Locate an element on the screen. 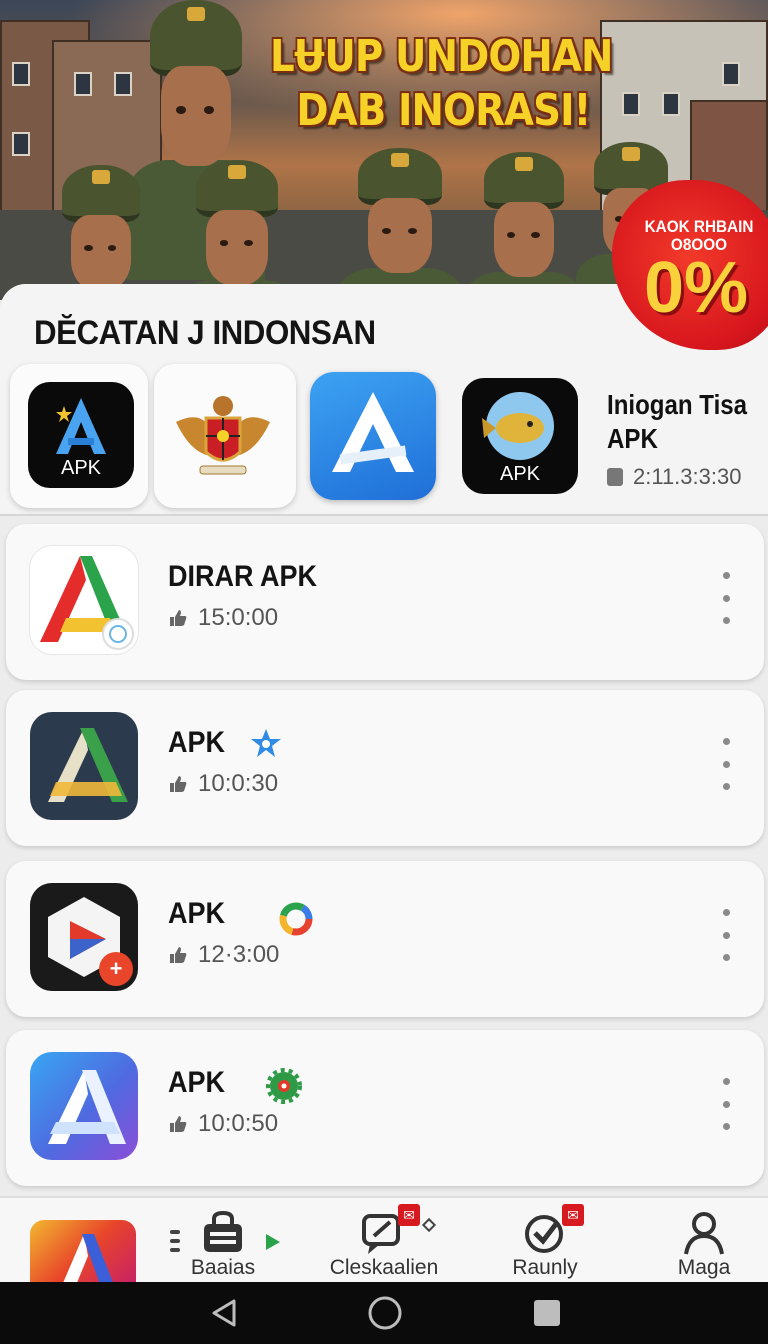 The height and width of the screenshot is (1344, 768). app-time: 15:0:00 is located at coordinates (223, 618).